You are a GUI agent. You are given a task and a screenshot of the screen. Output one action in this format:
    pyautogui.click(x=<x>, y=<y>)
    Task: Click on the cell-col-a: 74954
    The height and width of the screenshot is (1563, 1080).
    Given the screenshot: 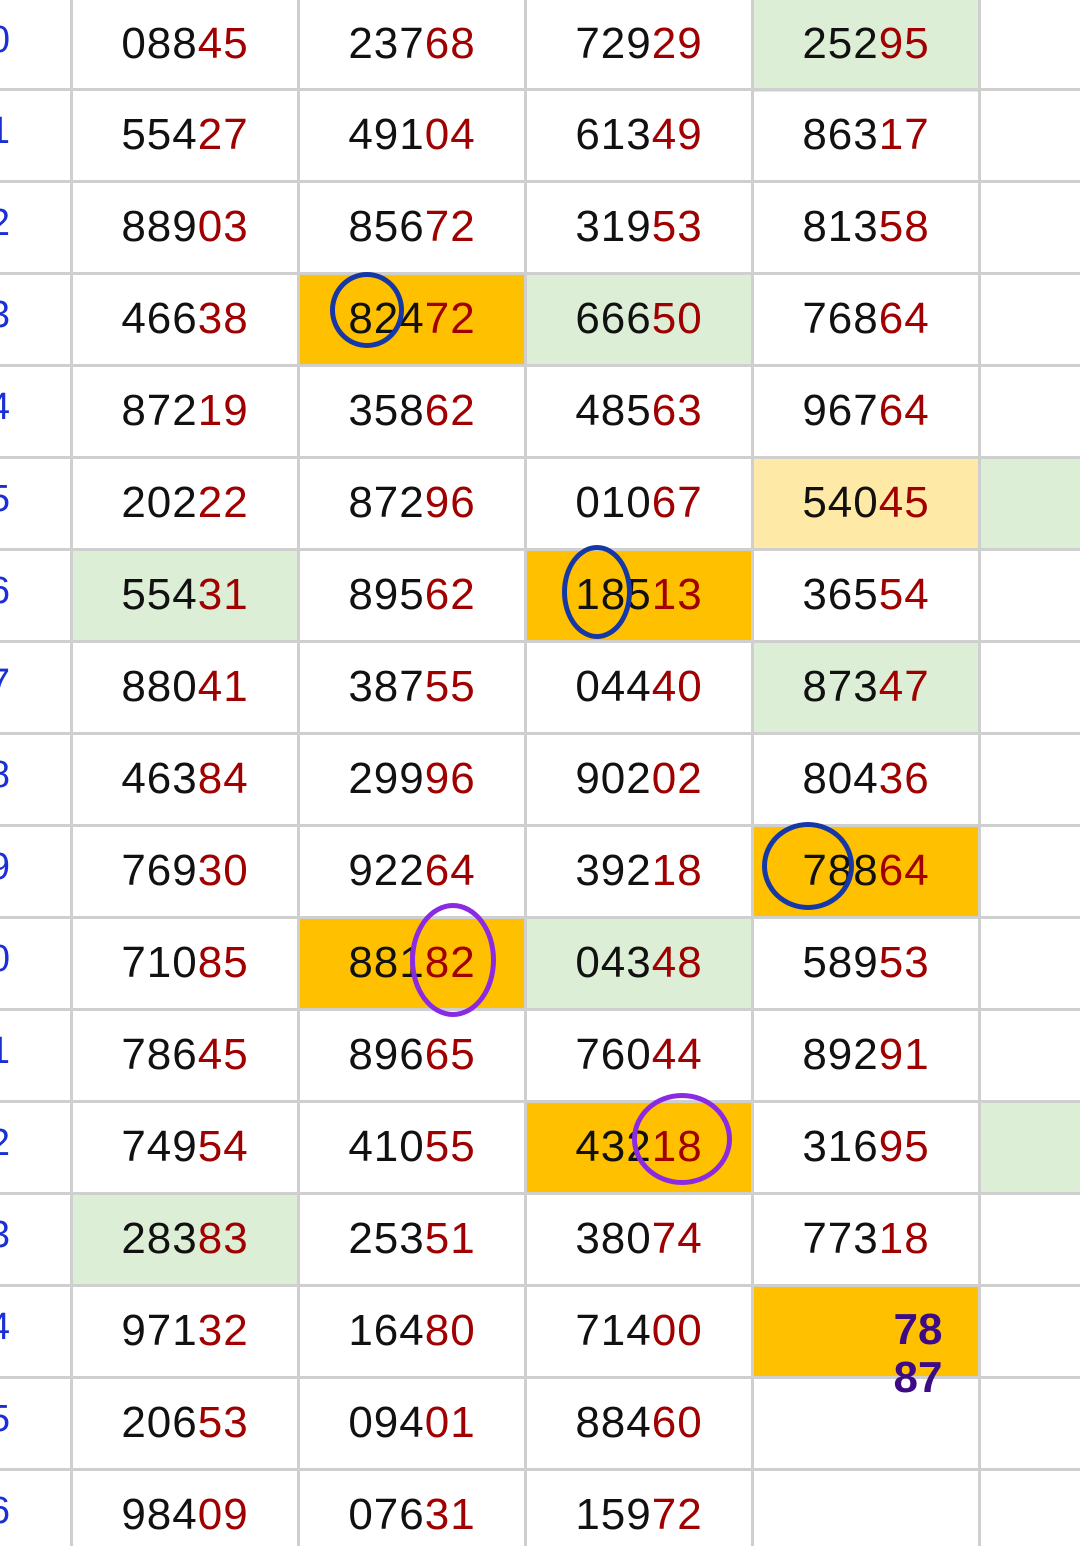 What is the action you would take?
    pyautogui.click(x=185, y=1149)
    